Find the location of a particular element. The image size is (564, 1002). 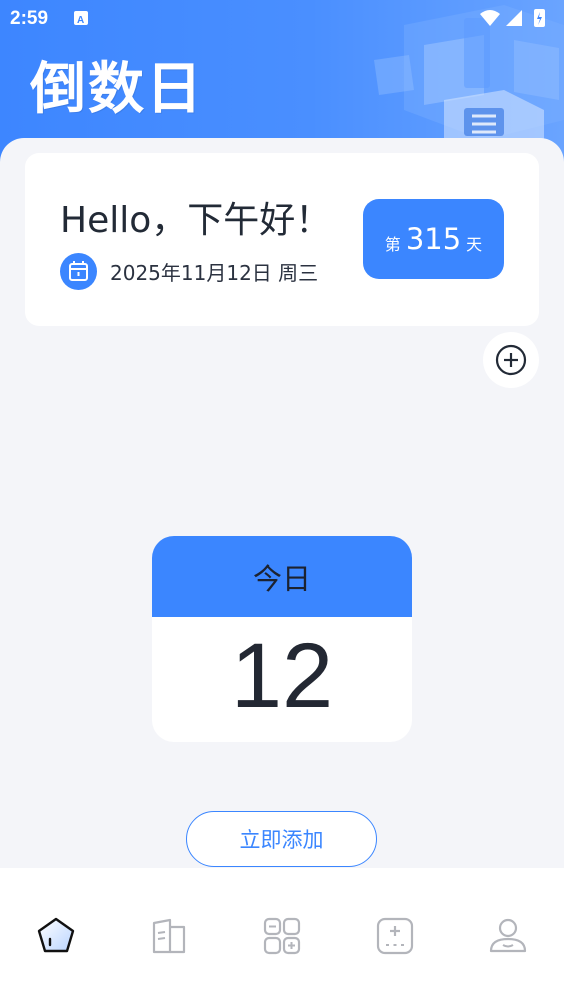

notification-a-icon: A is located at coordinates (81, 18).